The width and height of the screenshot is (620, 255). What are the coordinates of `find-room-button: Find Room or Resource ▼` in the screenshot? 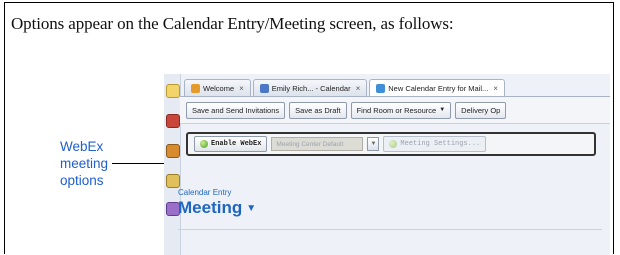 It's located at (401, 110).